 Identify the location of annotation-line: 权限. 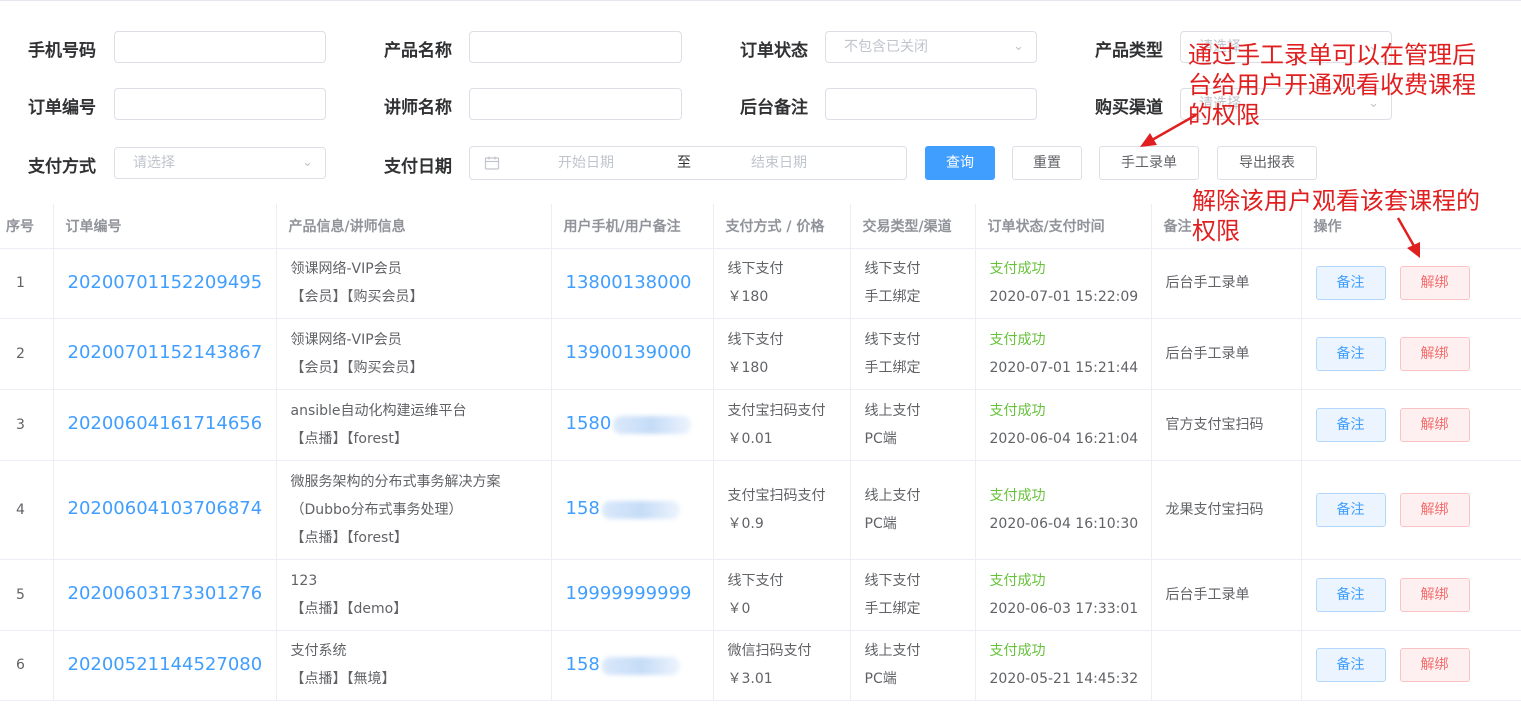
(1216, 231).